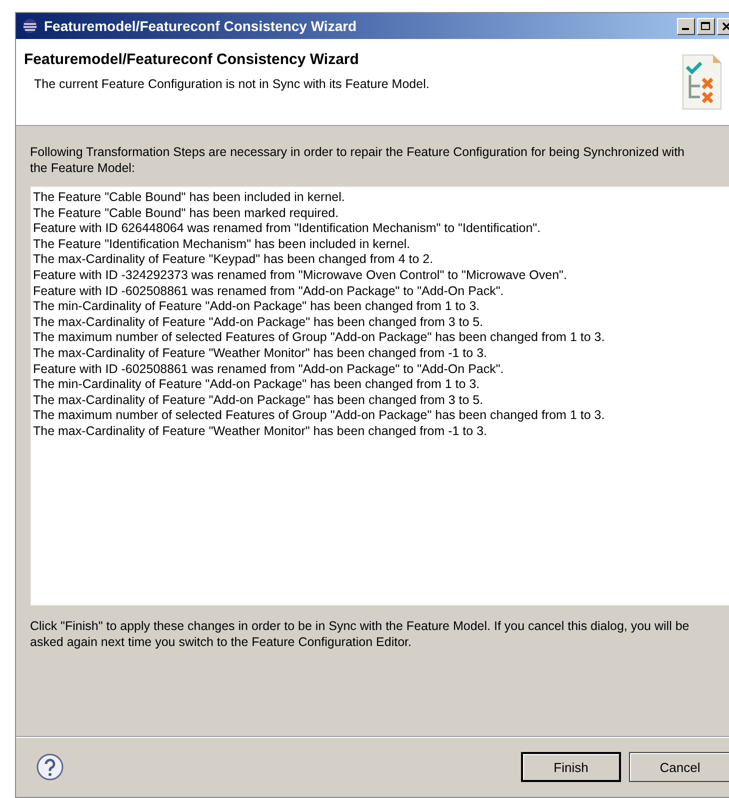 The image size is (729, 798). I want to click on window-title: Featuremodel/Featureconf Consistency Wizard, so click(201, 26).